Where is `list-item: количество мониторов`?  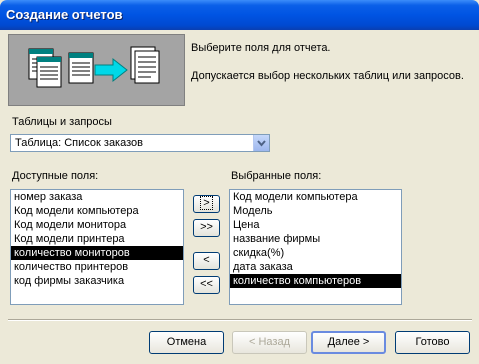 list-item: количество мониторов is located at coordinates (97, 253).